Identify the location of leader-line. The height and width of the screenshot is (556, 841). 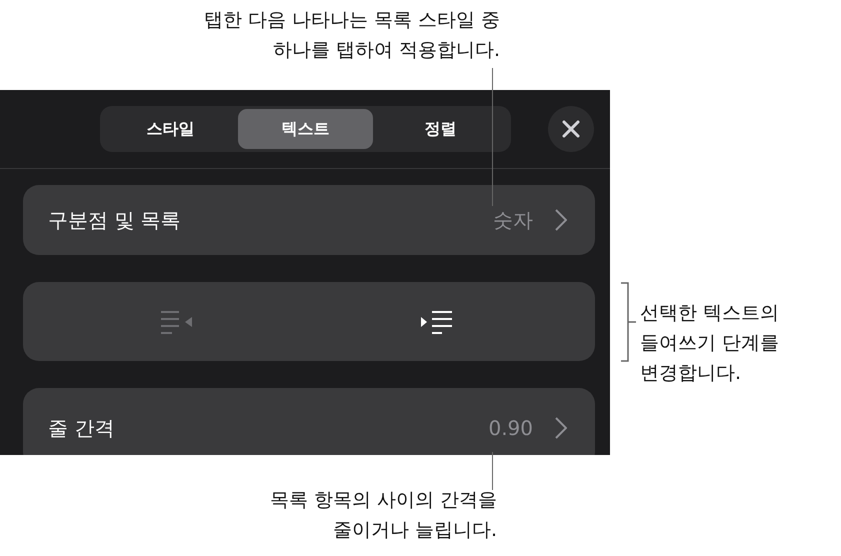
(492, 471).